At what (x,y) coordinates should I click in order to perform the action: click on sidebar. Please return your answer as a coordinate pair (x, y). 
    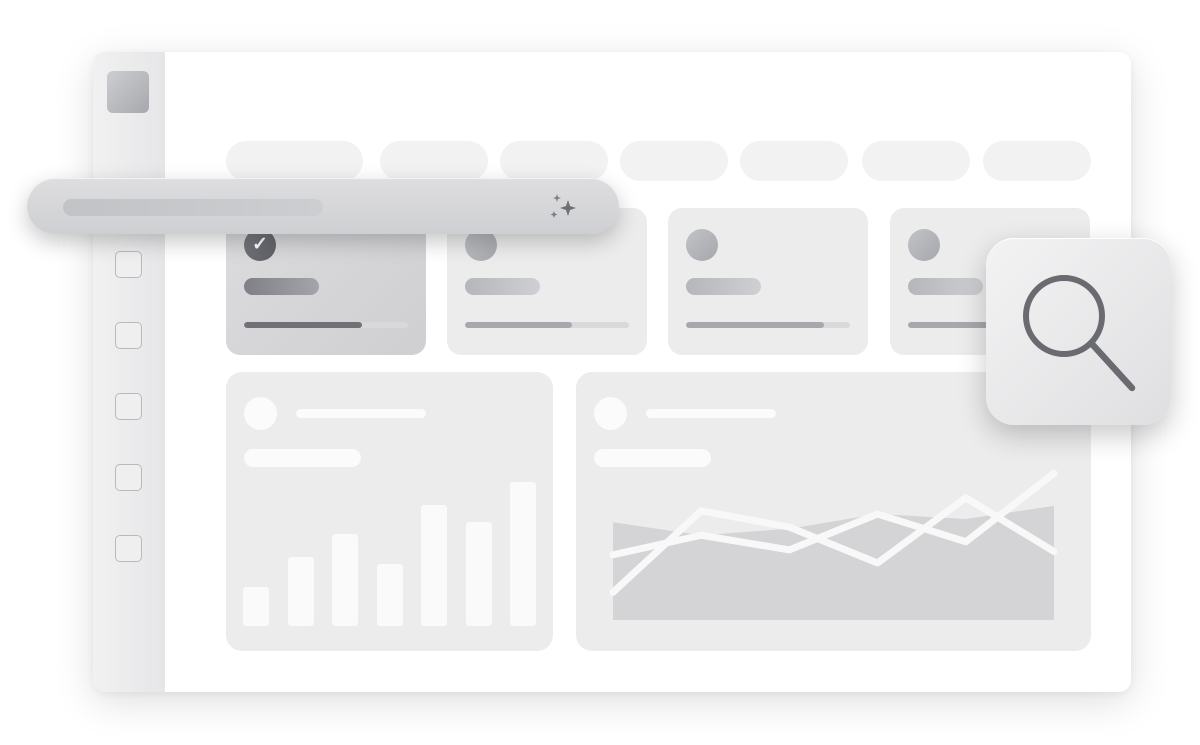
    Looking at the image, I should click on (129, 372).